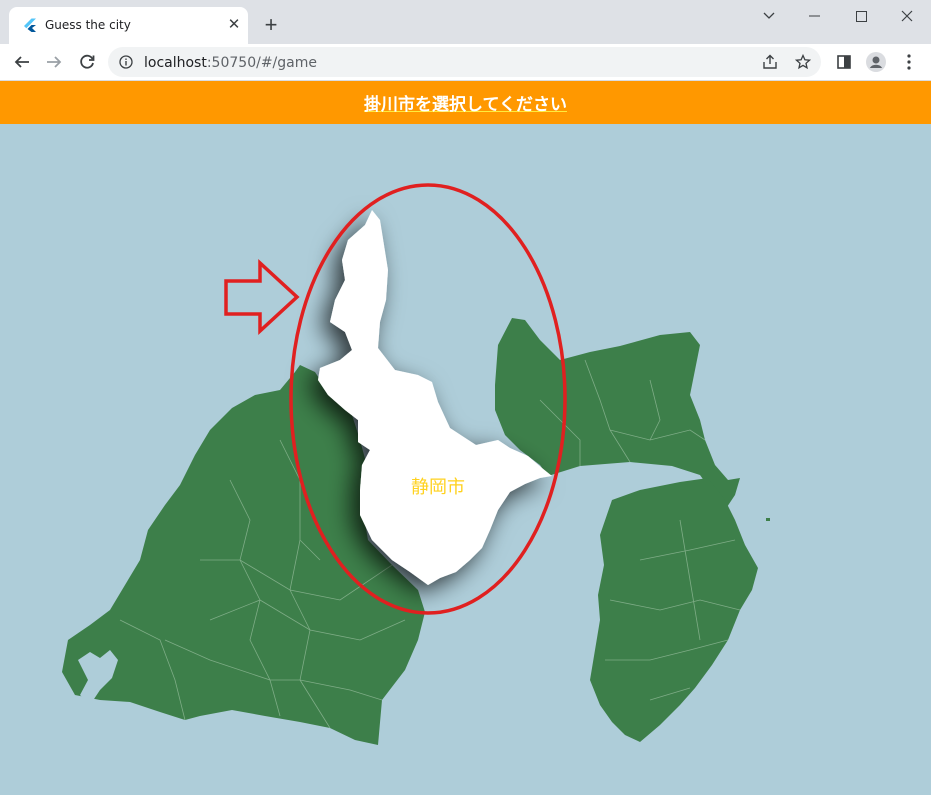 The width and height of the screenshot is (931, 795). What do you see at coordinates (22, 62) in the screenshot?
I see `back-arrow-icon` at bounding box center [22, 62].